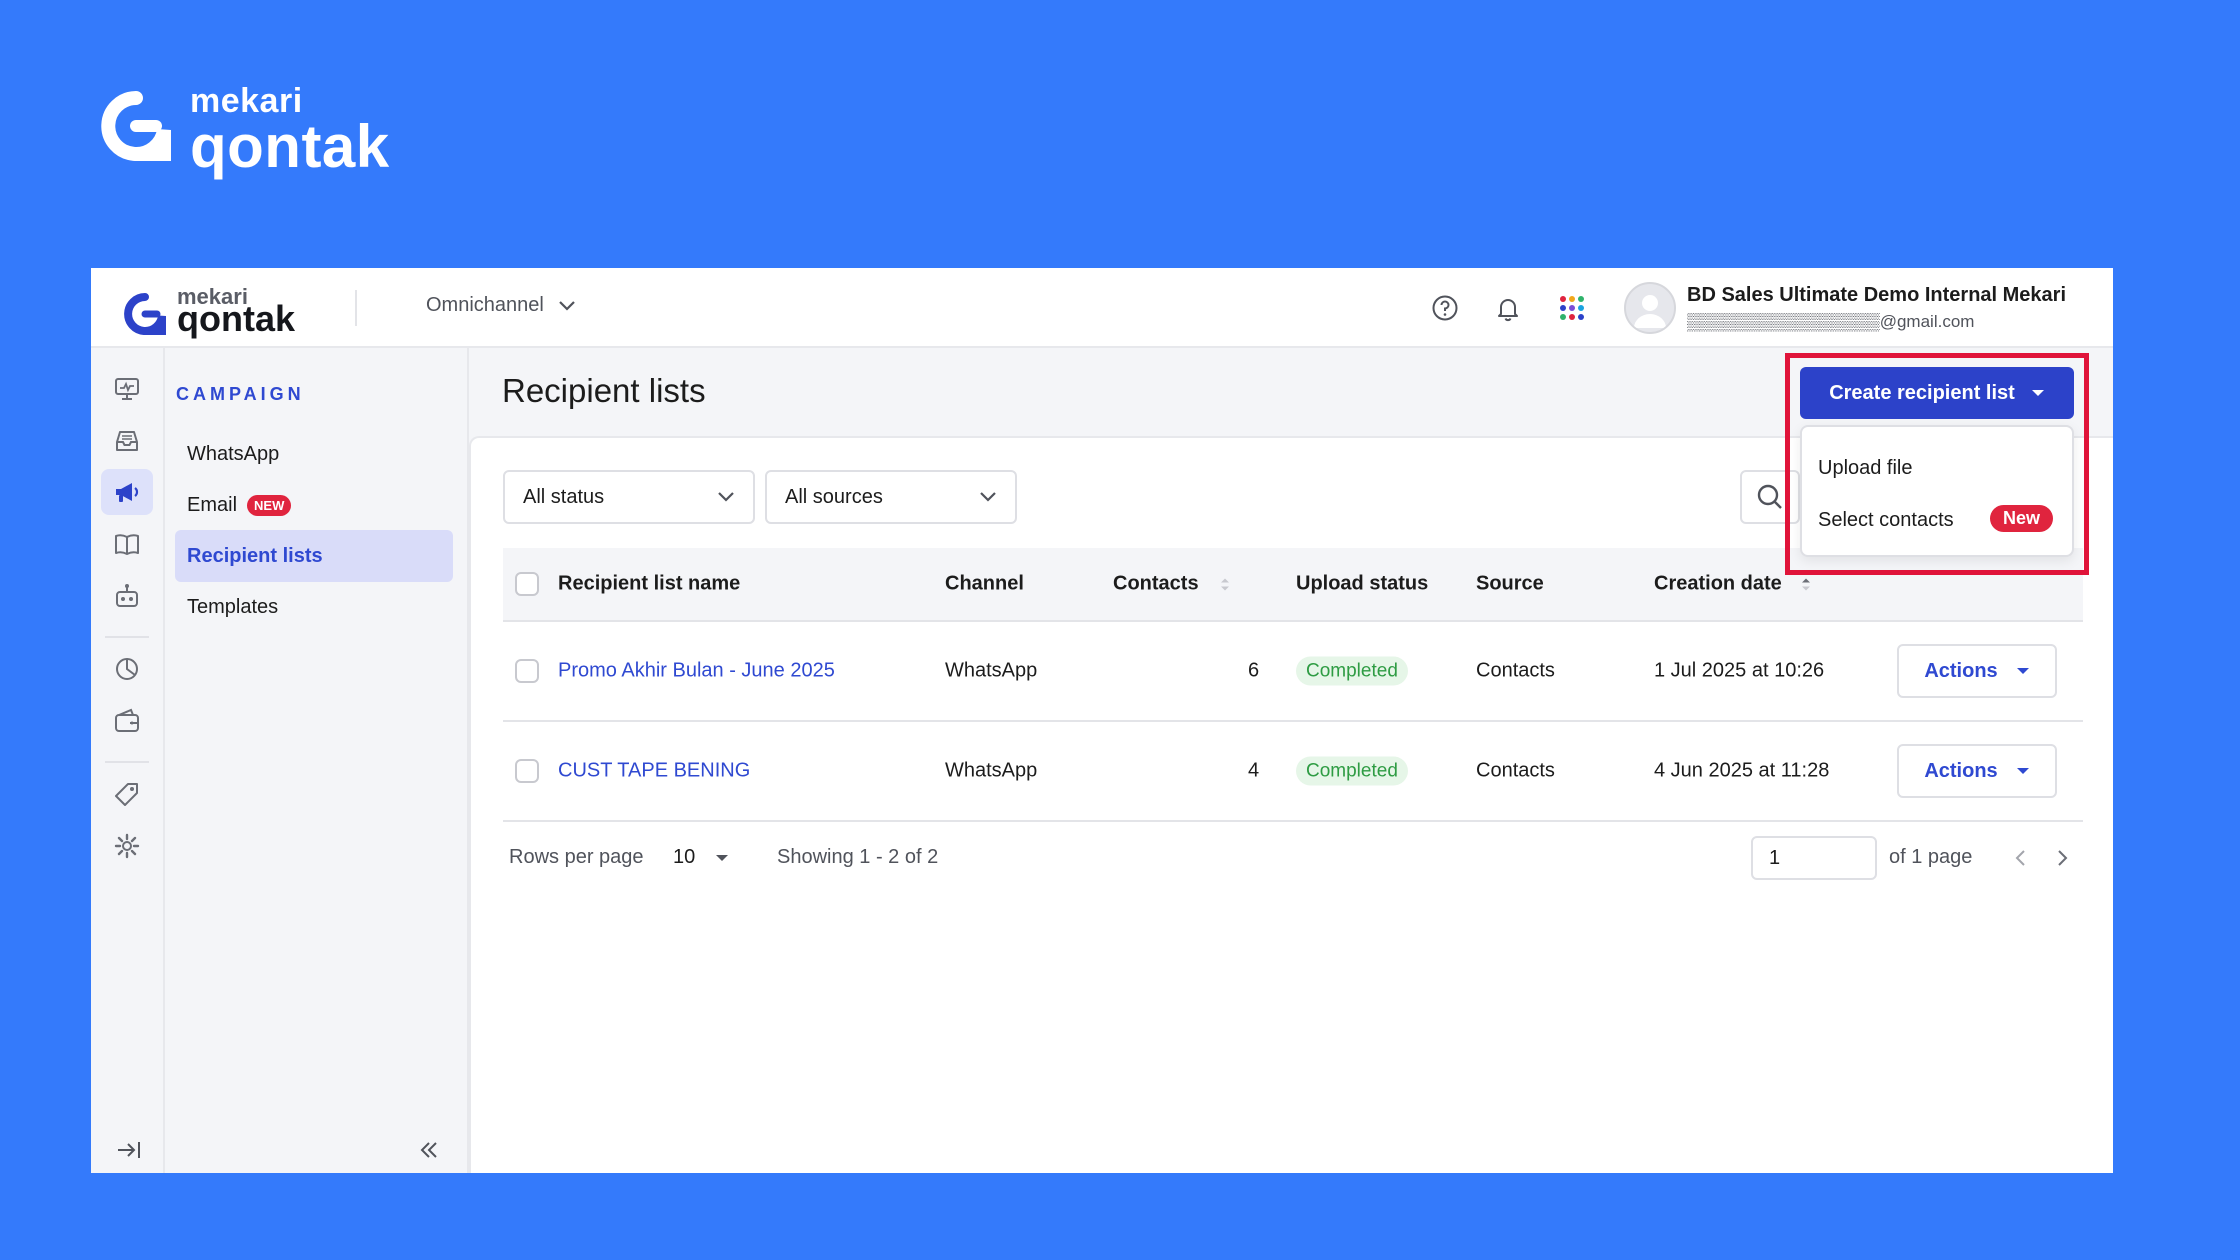 This screenshot has width=2240, height=1260. Describe the element at coordinates (127, 846) in the screenshot. I see `settings-icon` at that location.